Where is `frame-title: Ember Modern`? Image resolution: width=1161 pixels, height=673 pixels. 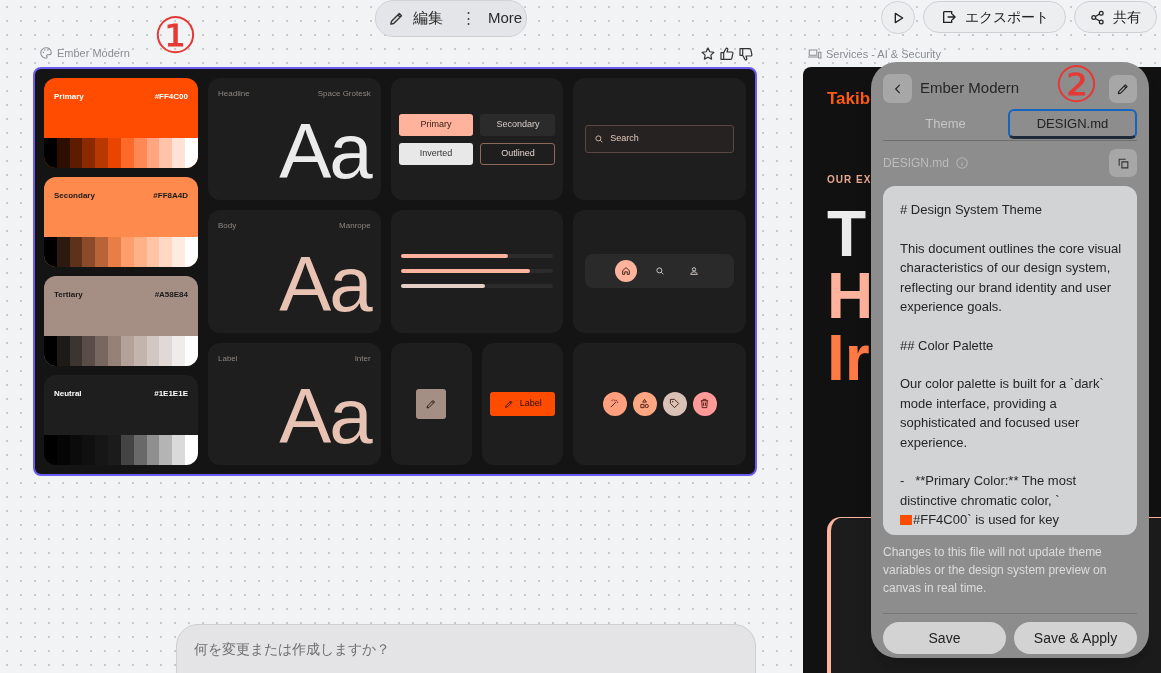
frame-title: Ember Modern is located at coordinates (93, 53).